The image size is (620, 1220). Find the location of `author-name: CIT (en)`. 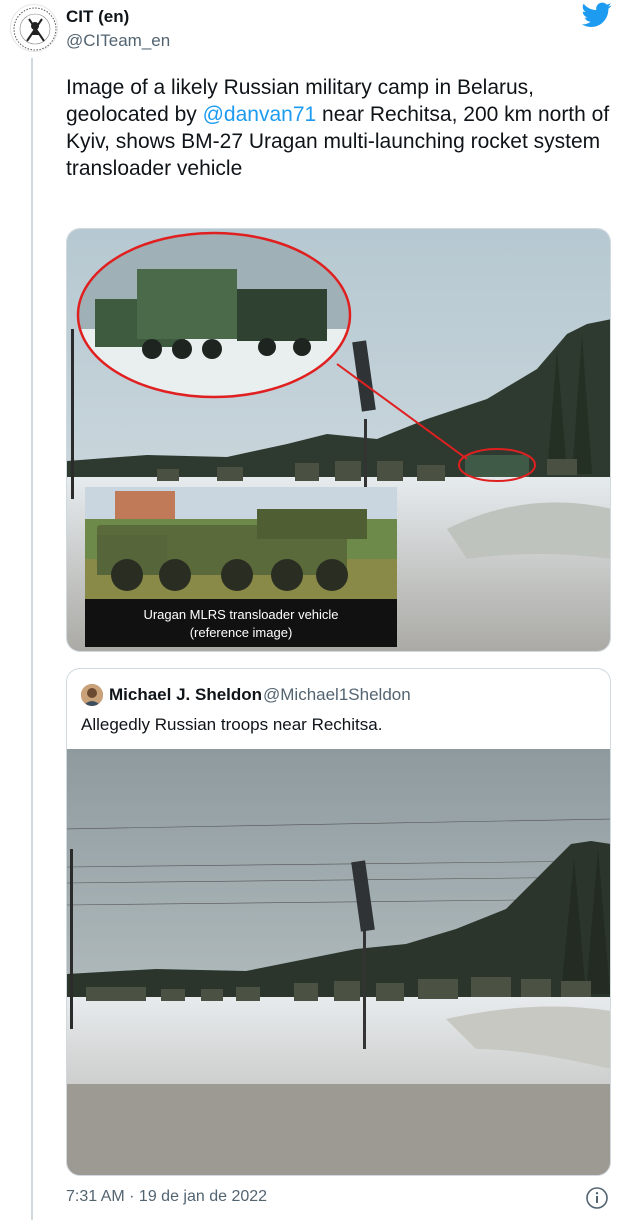

author-name: CIT (en) is located at coordinates (97, 17).